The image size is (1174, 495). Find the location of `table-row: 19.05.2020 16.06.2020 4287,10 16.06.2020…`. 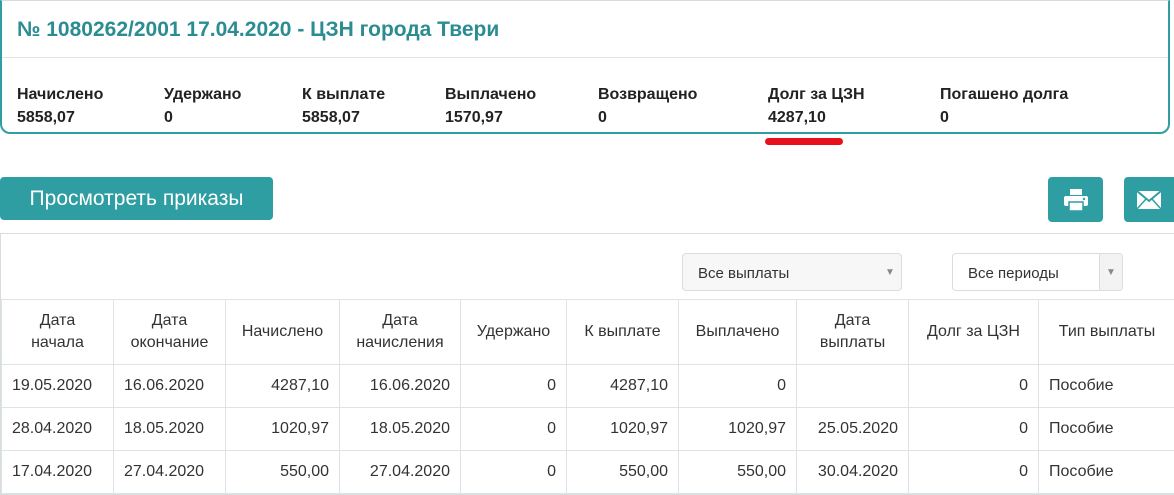

table-row: 19.05.2020 16.06.2020 4287,10 16.06.2020… is located at coordinates (587, 386).